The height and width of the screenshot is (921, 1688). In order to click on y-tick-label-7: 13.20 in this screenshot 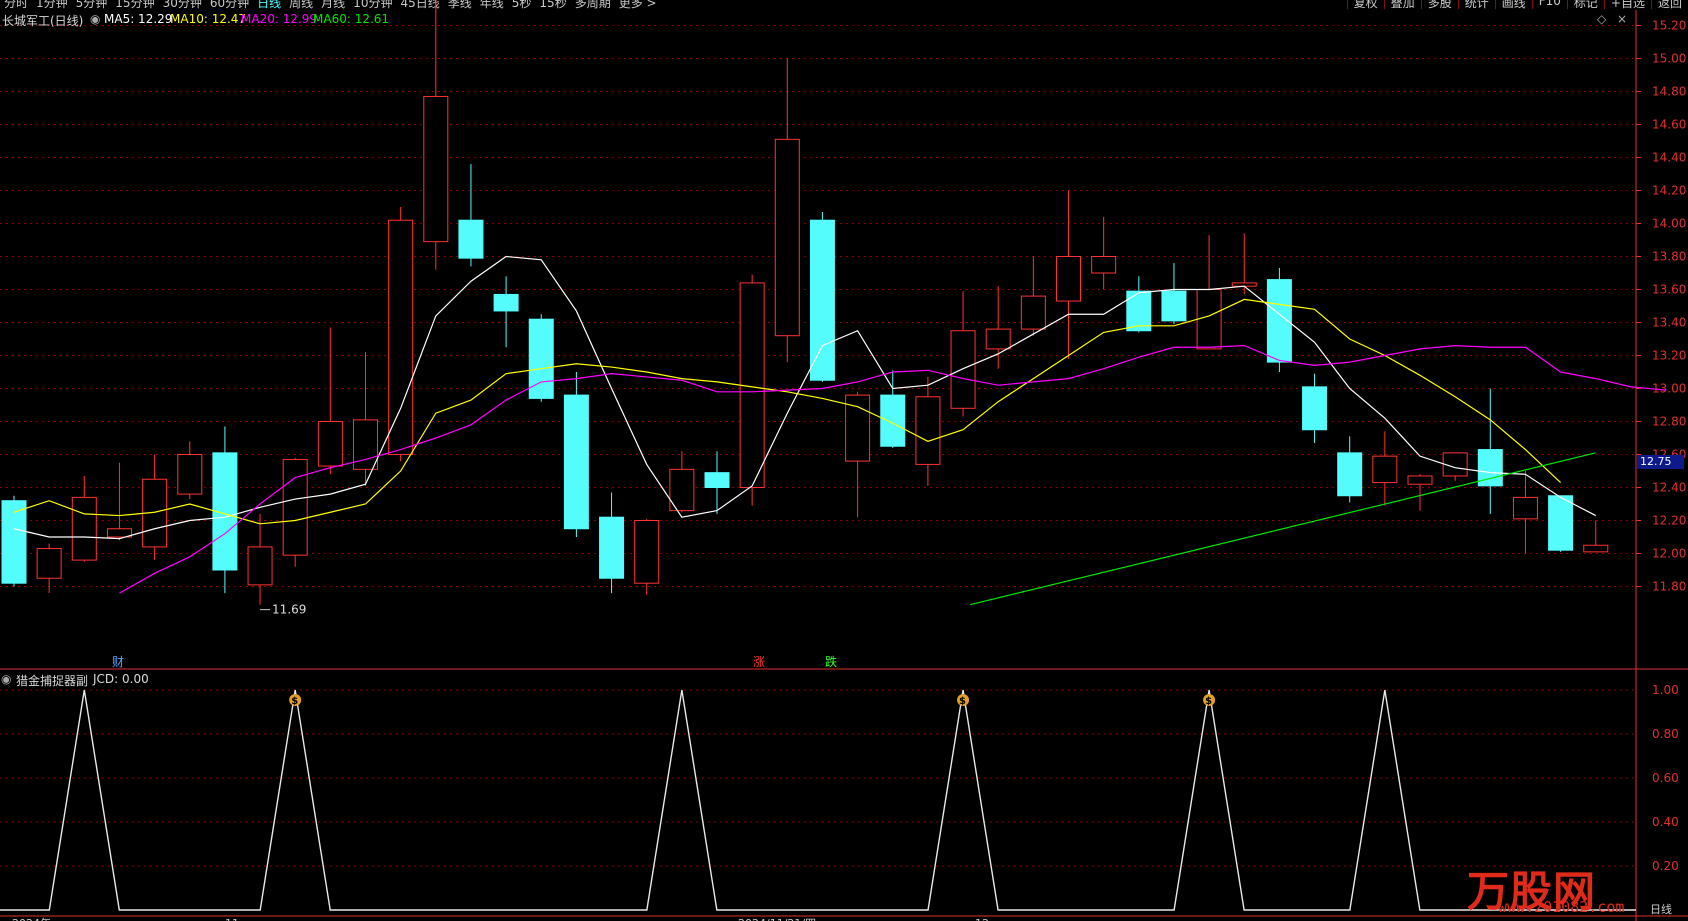, I will do `click(1669, 356)`.